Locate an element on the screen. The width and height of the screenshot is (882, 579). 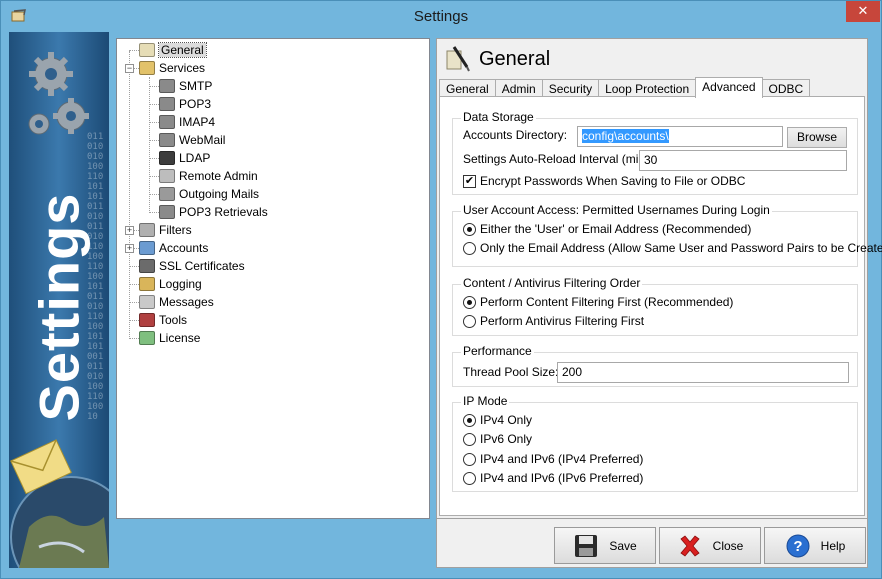
accounts-icon is located at coordinates (147, 248).